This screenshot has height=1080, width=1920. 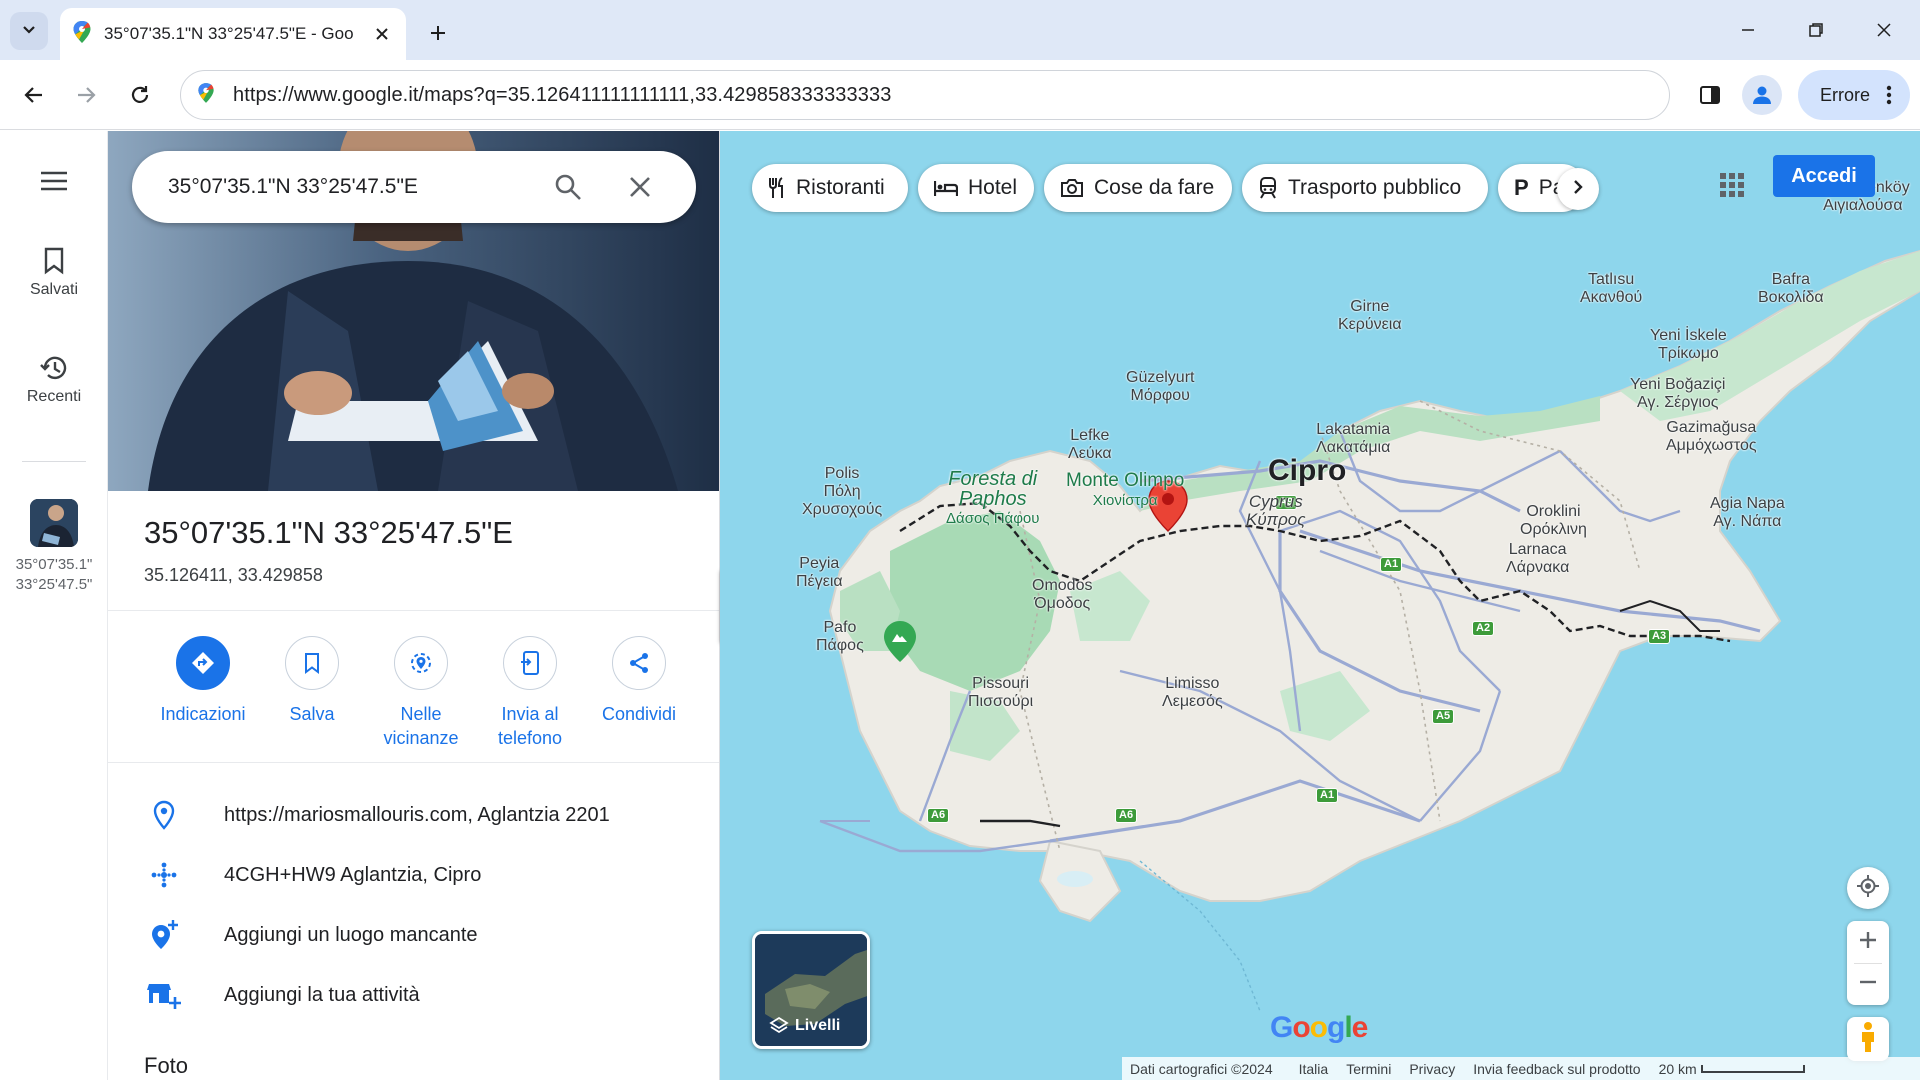 What do you see at coordinates (1201, 1069) in the screenshot?
I see `map-data-attribution: Dati cartografici ©2024` at bounding box center [1201, 1069].